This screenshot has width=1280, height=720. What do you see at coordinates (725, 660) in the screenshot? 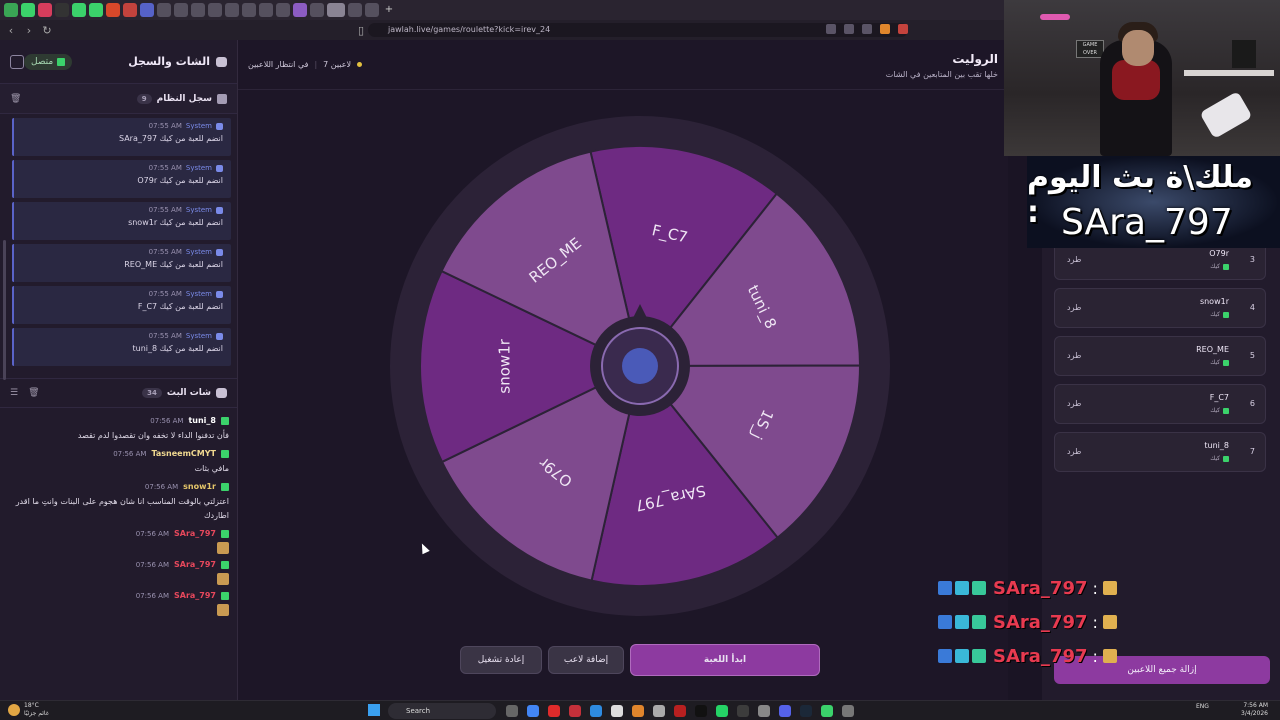
I see `start-game-button: ابدأ اللعبة` at bounding box center [725, 660].